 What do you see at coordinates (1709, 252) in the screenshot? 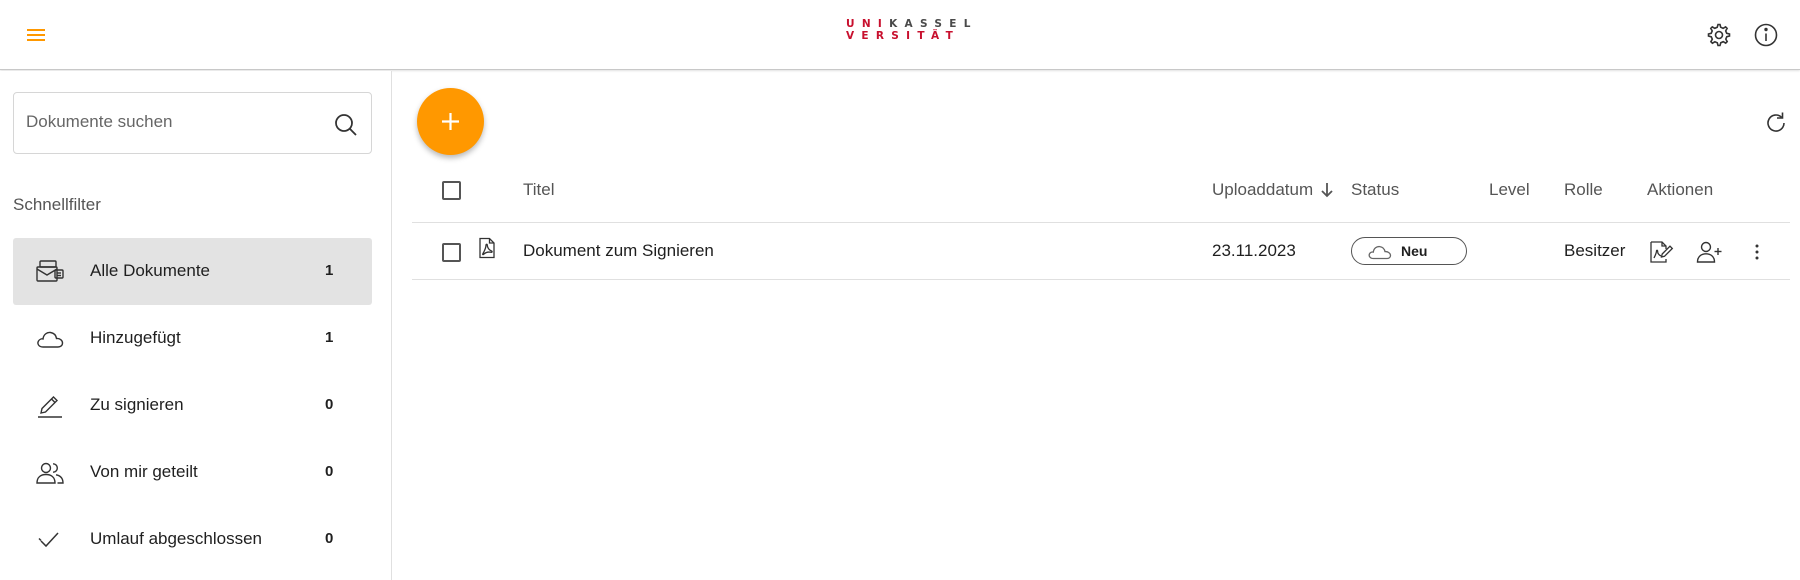
I see `add-user-icon` at bounding box center [1709, 252].